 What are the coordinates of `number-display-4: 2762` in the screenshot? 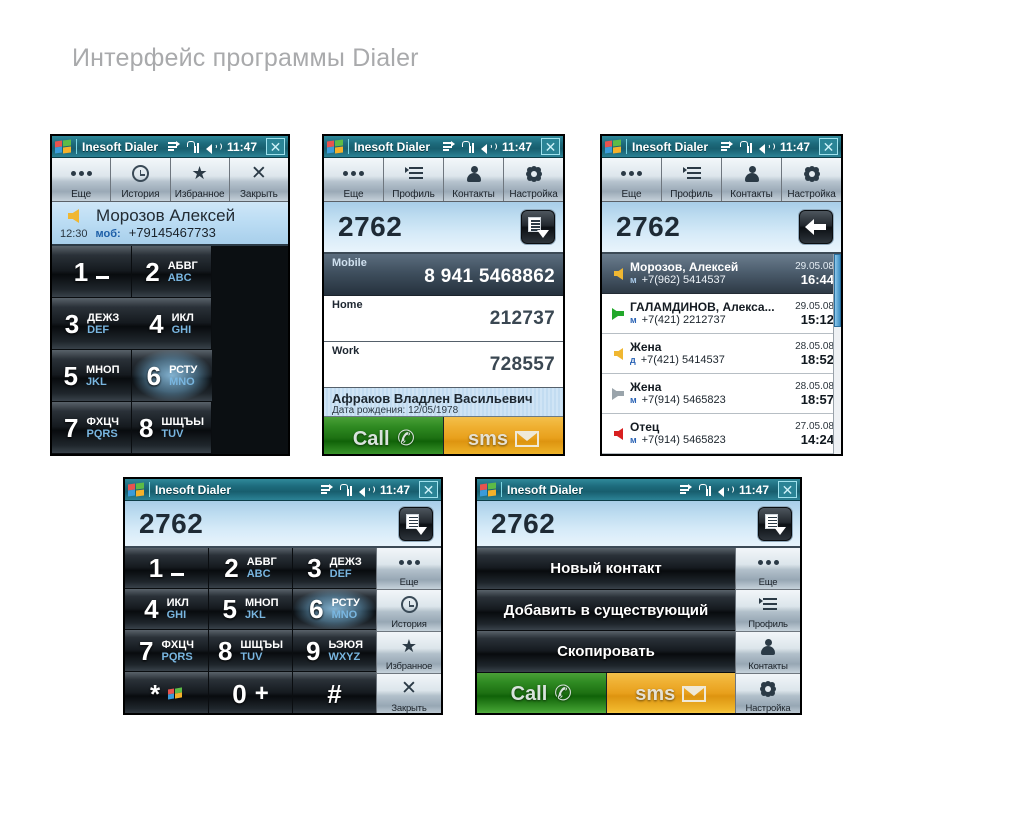 It's located at (283, 524).